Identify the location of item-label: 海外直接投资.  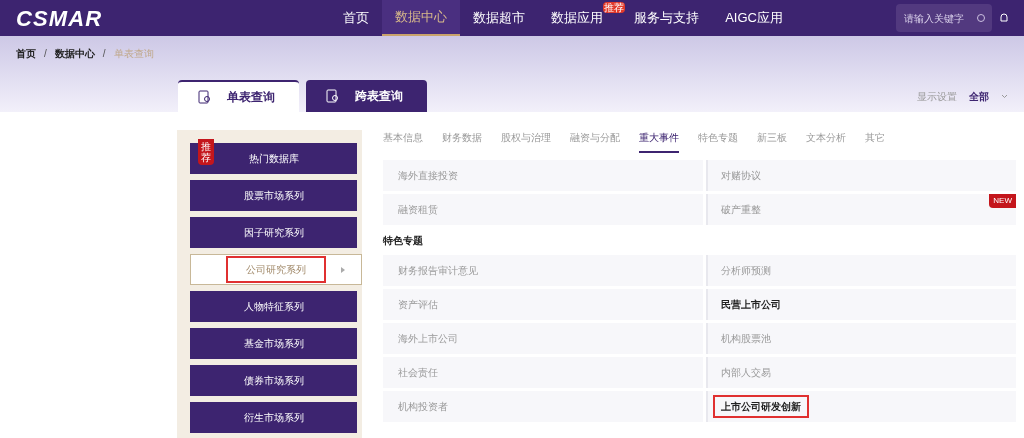
(428, 176).